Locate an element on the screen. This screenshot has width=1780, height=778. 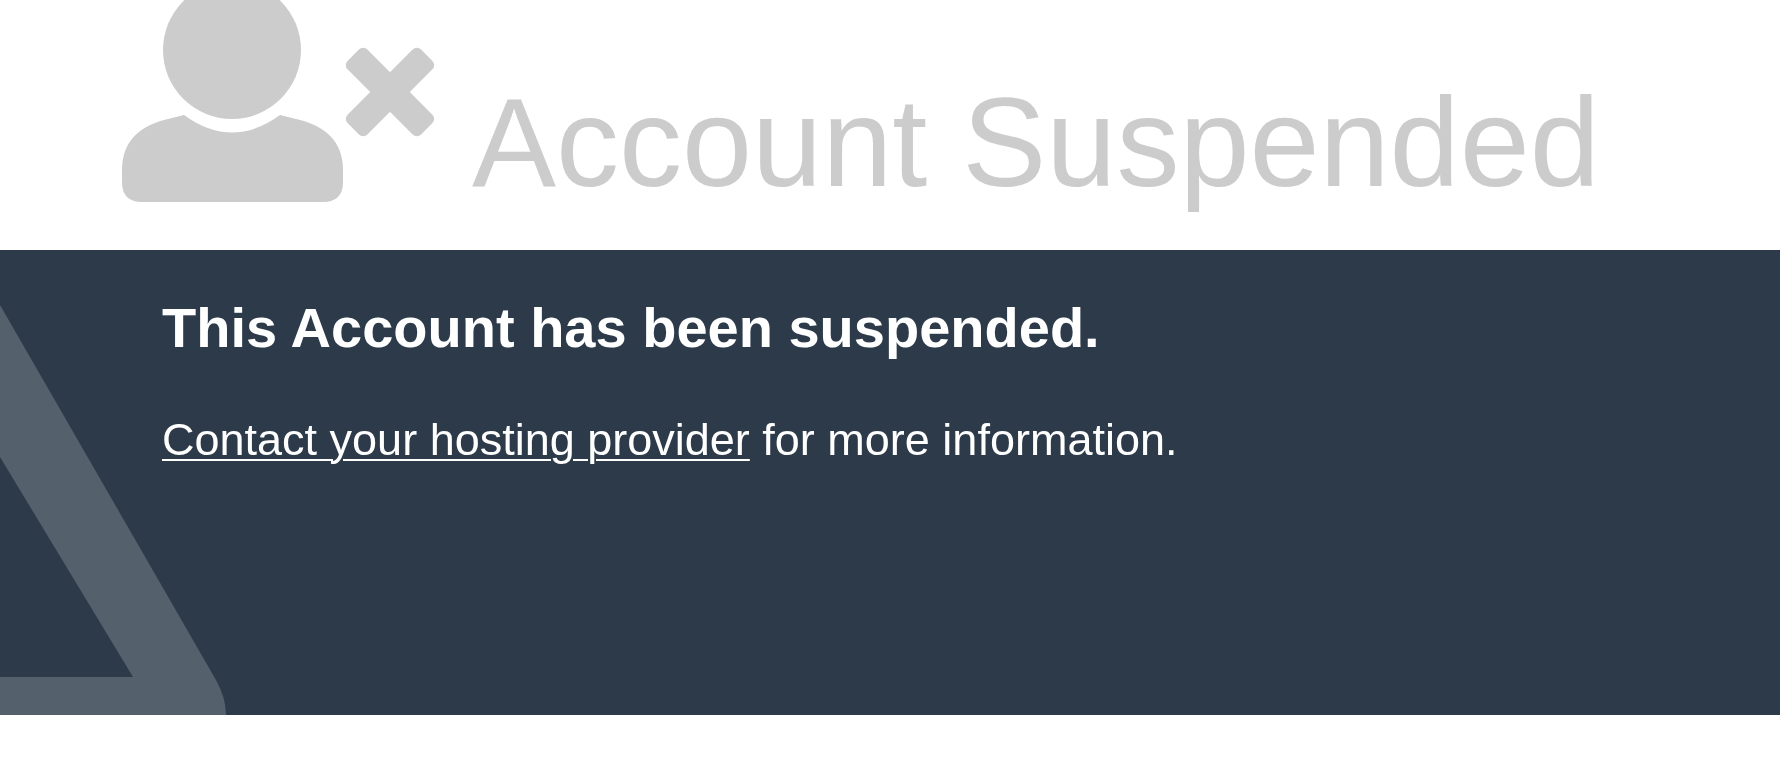
hosting-provider-link: Contact your hosting provider is located at coordinates (456, 440).